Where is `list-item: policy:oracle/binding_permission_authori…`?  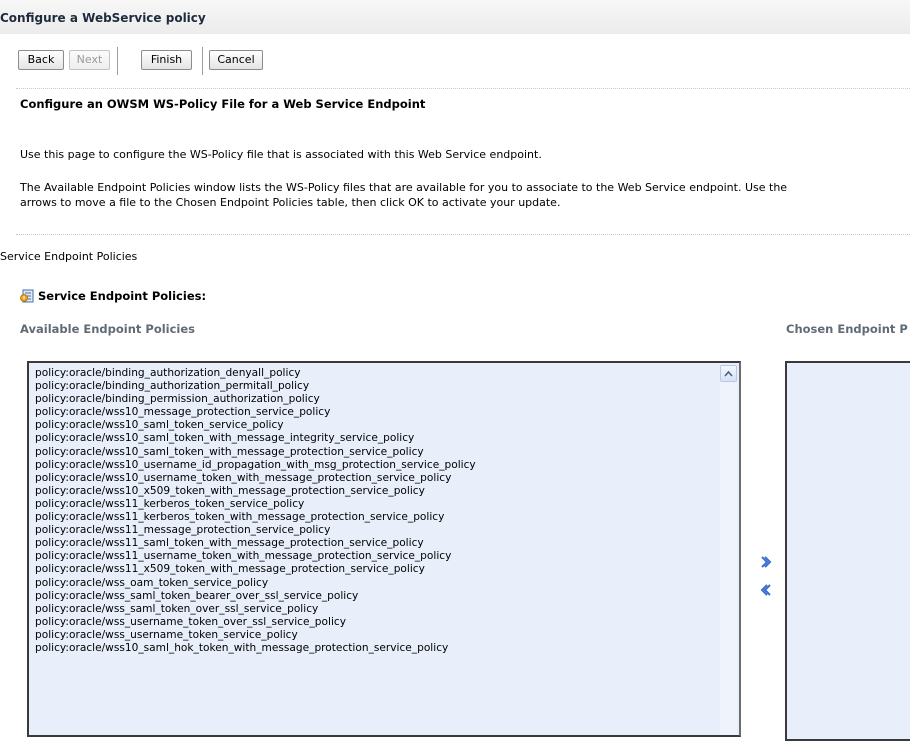
list-item: policy:oracle/binding_permission_authori… is located at coordinates (387, 399).